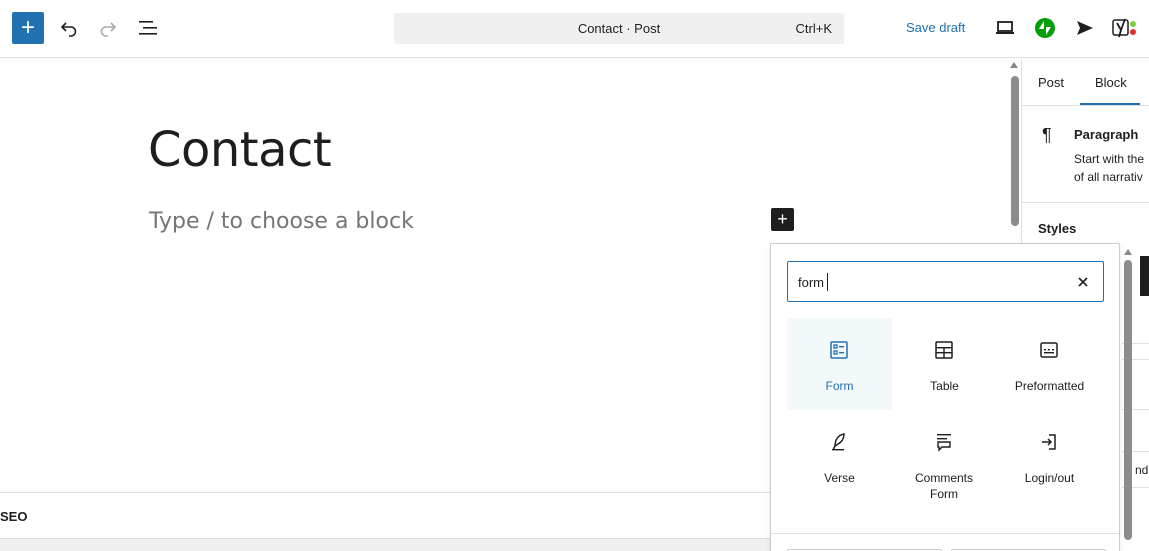 Image resolution: width=1149 pixels, height=551 pixels. What do you see at coordinates (935, 27) in the screenshot?
I see `save-draft-button: Save draft` at bounding box center [935, 27].